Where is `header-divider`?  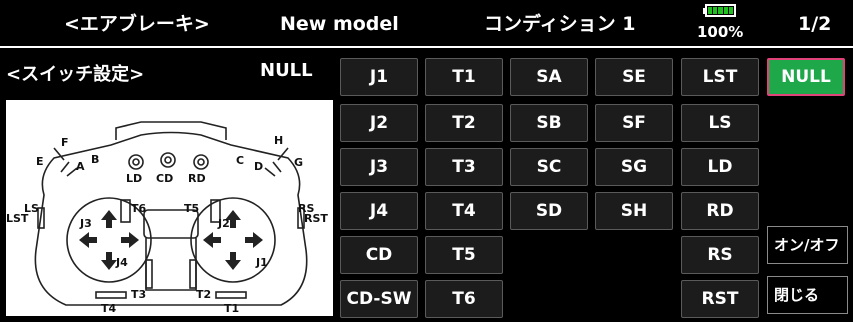 header-divider is located at coordinates (426, 47).